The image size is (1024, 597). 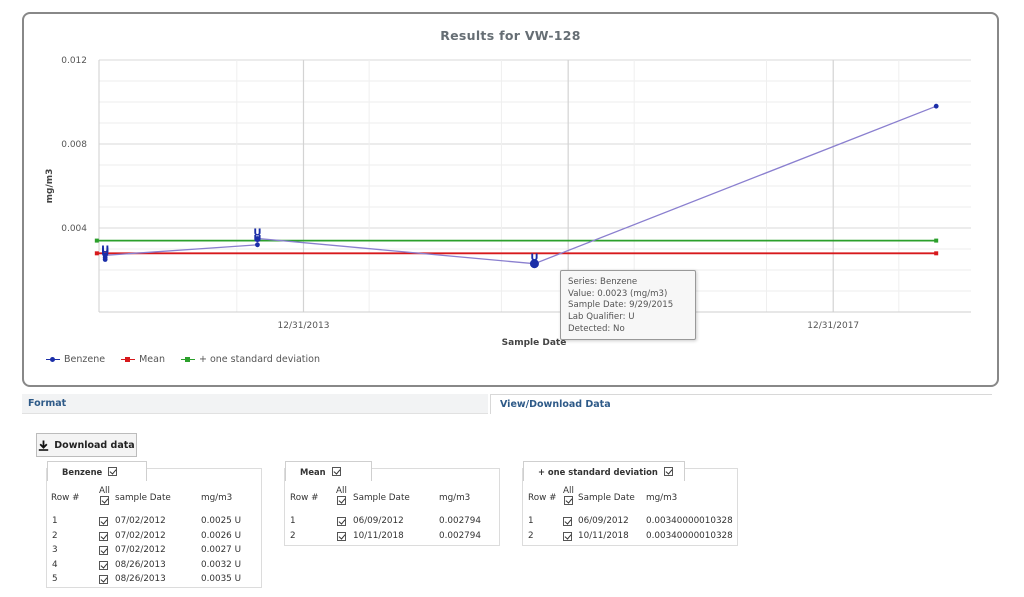 I want to click on legend-item-mean: Mean, so click(x=143, y=359).